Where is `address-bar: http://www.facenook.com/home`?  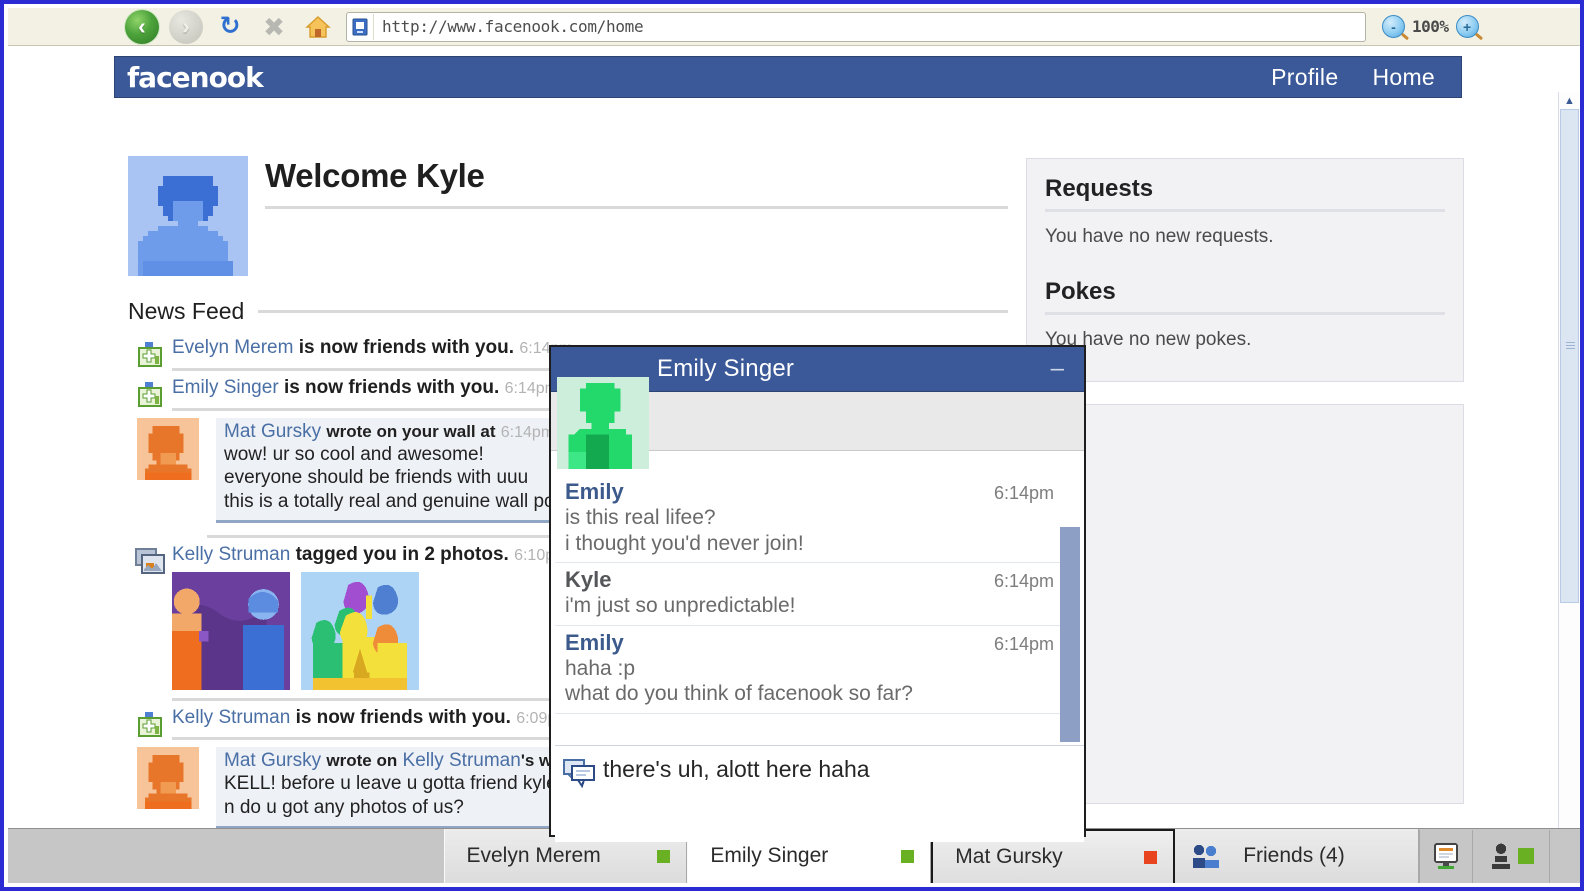 address-bar: http://www.facenook.com/home is located at coordinates (856, 26).